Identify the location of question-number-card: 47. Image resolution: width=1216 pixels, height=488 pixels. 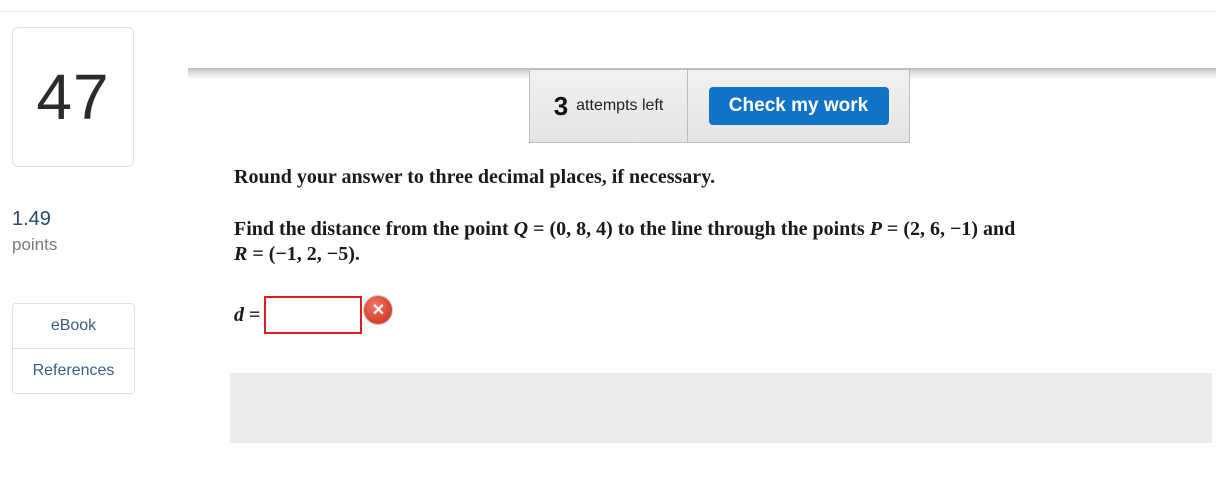
(73, 97).